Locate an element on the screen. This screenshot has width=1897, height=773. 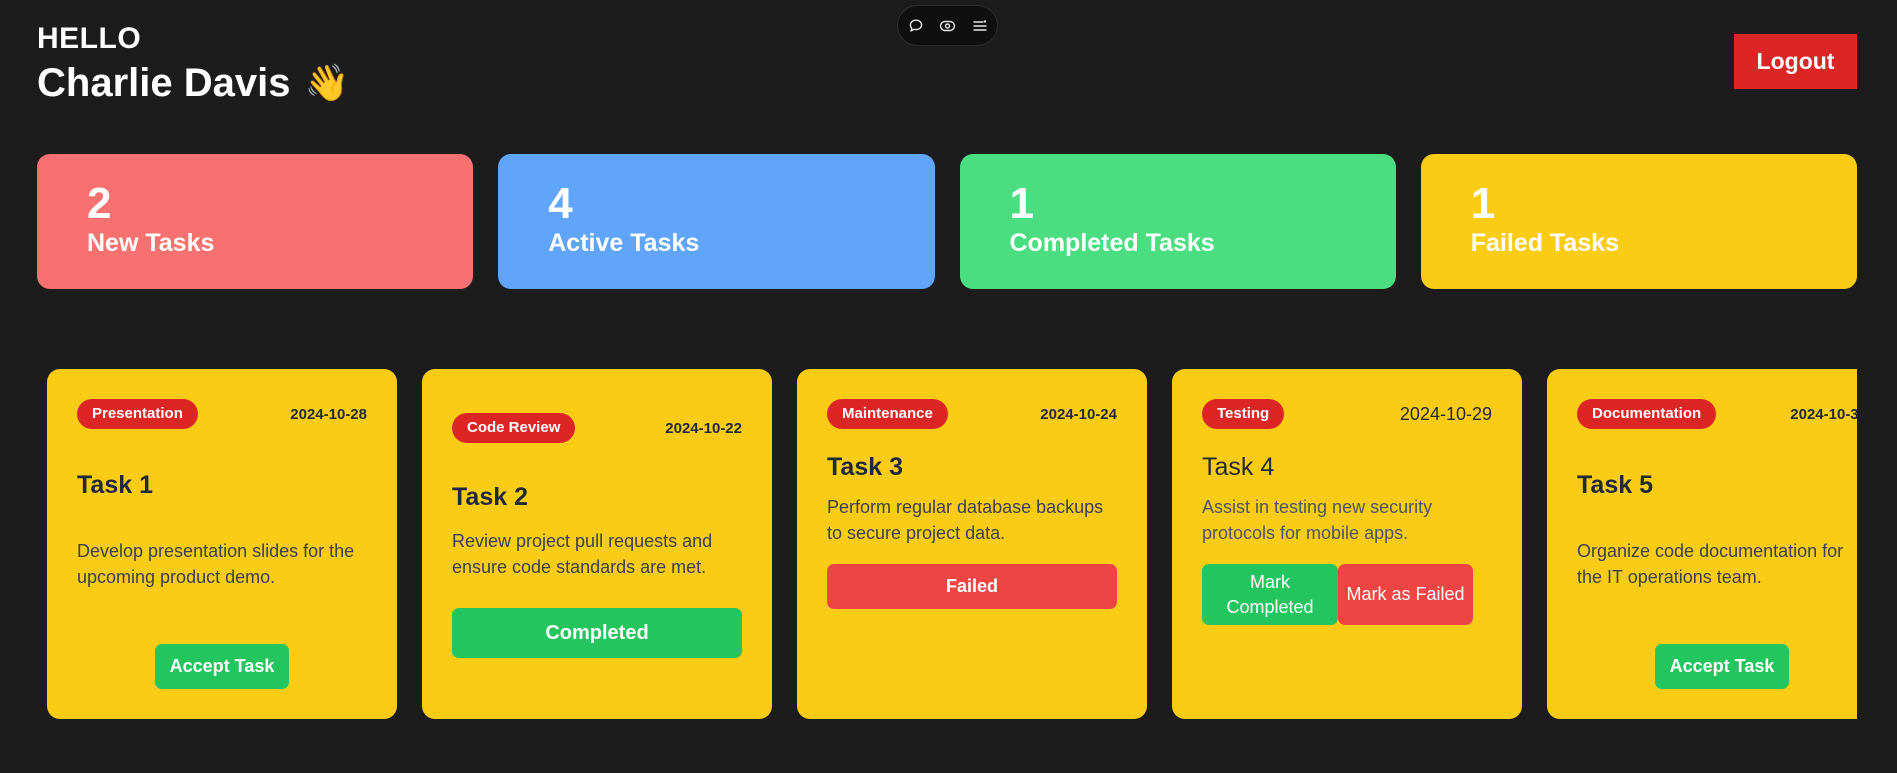
mark-failed-button: Mark as Failed is located at coordinates (1405, 594).